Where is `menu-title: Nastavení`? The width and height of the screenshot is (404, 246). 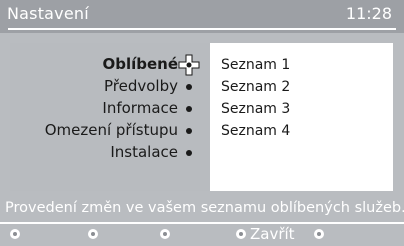
menu-title: Nastavení is located at coordinates (48, 13).